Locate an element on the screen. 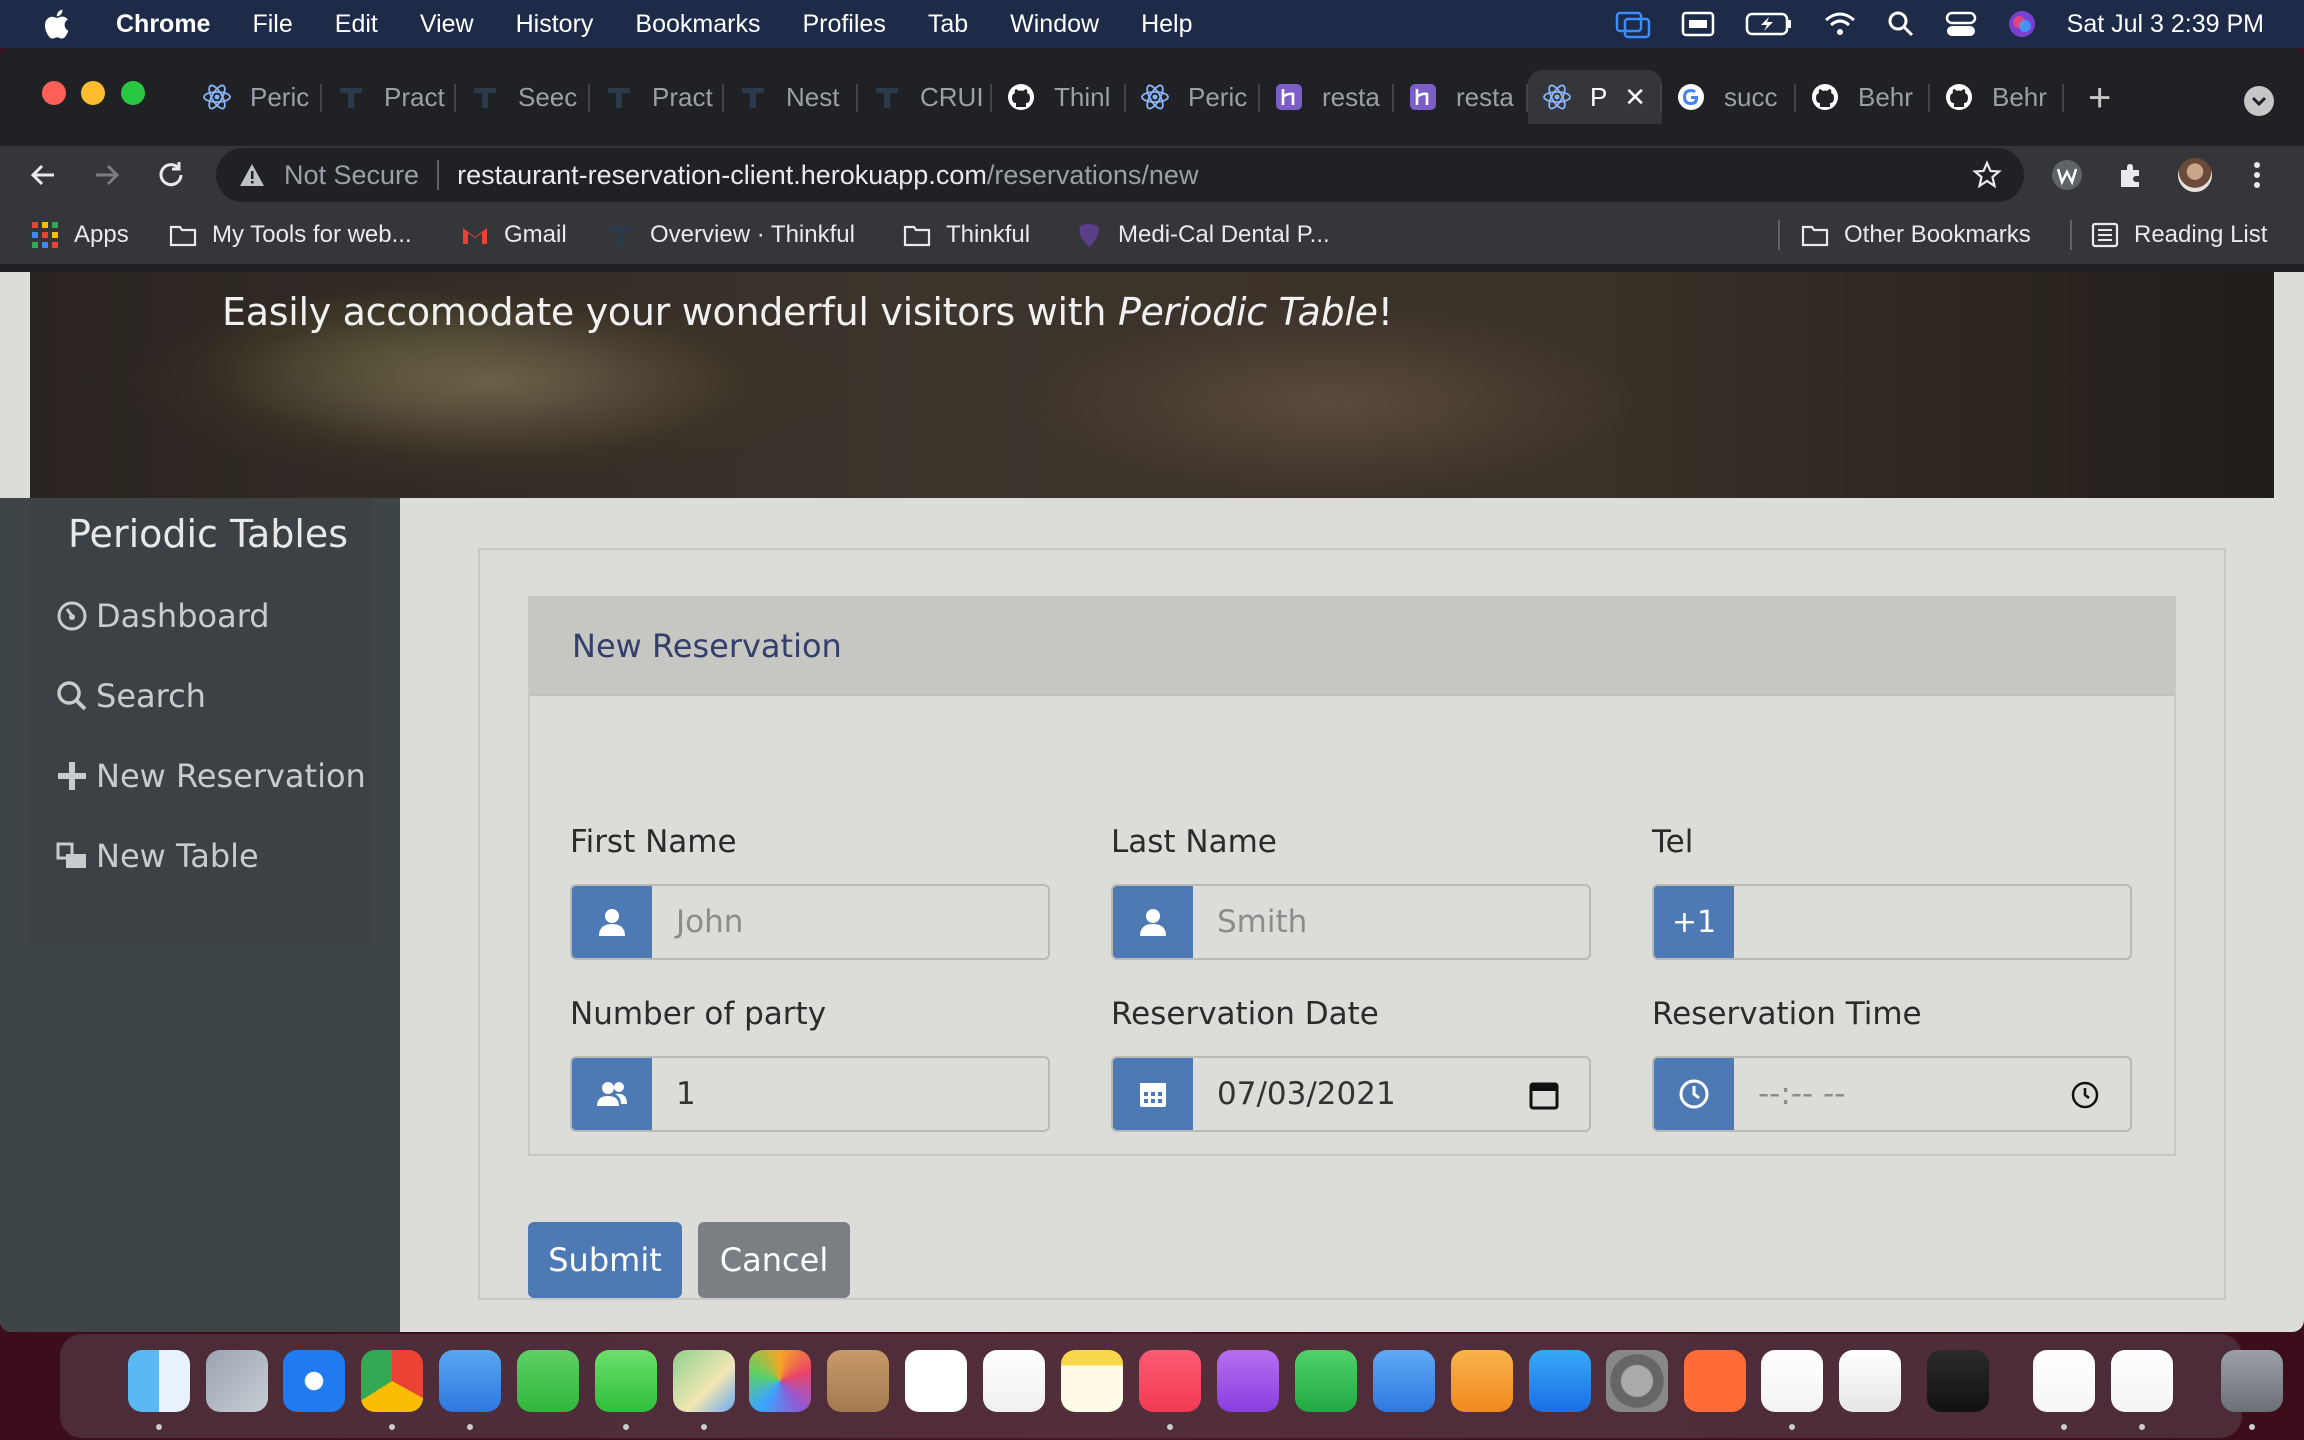 The image size is (2304, 1440). menu-profiles: Profiles is located at coordinates (843, 24).